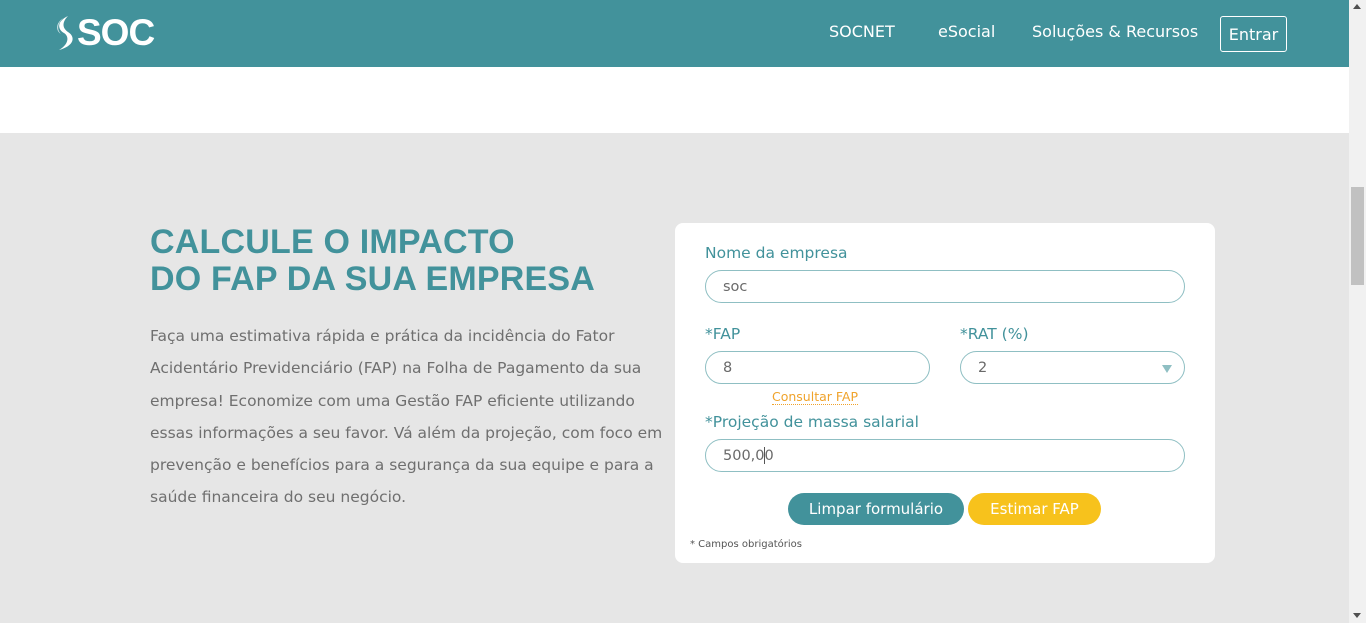 Image resolution: width=1366 pixels, height=623 pixels. I want to click on scroll-down-arrow-icon, so click(1357, 615).